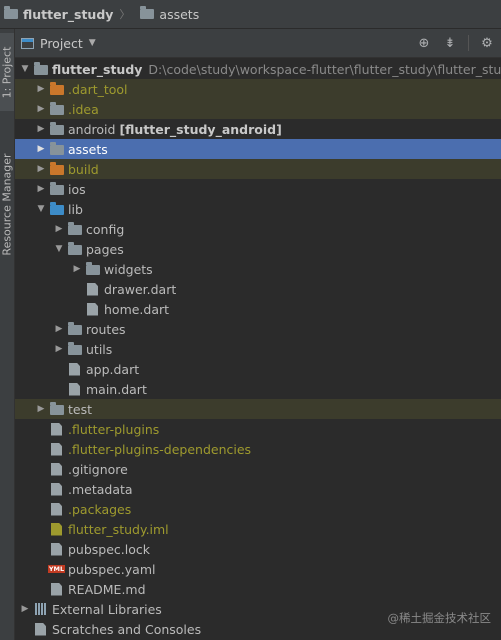 The width and height of the screenshot is (501, 640). Describe the element at coordinates (107, 609) in the screenshot. I see `tree-item-label: External Libraries` at that location.